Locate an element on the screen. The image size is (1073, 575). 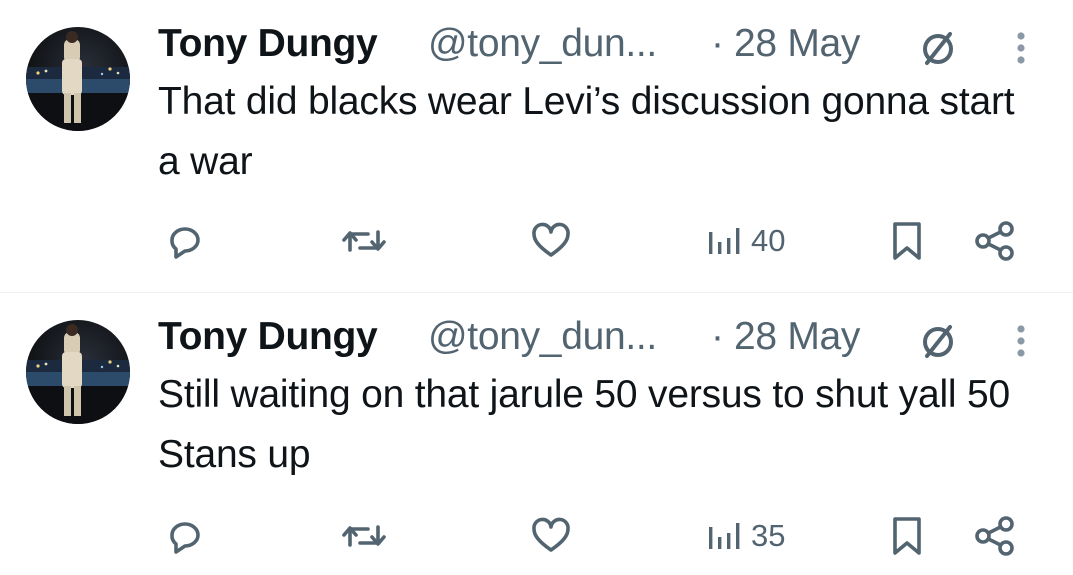
views-count: 35 is located at coordinates (768, 535).